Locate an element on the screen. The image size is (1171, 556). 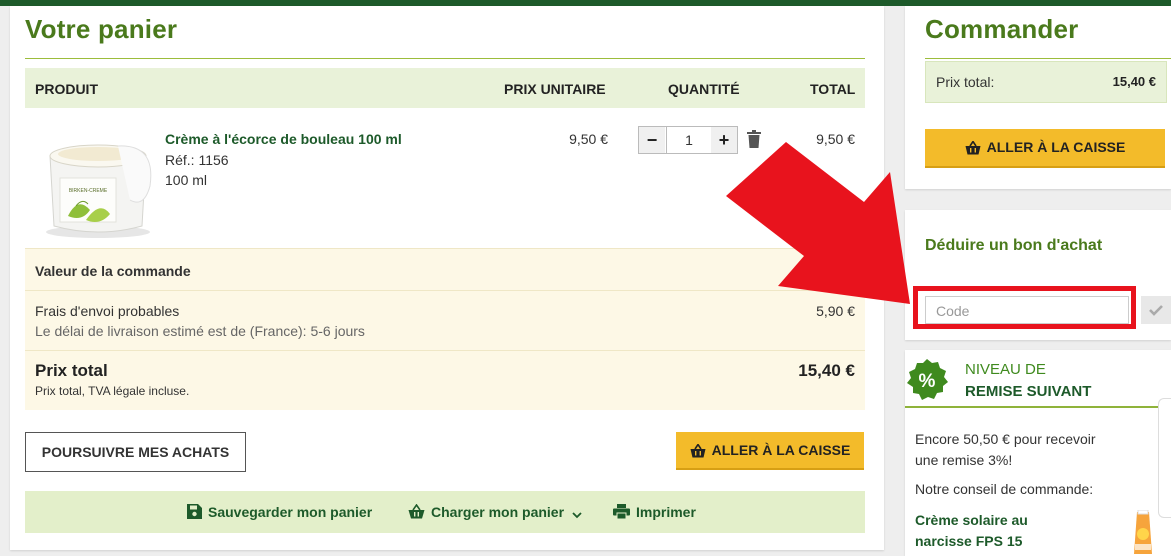
print-label: Imprimer is located at coordinates (666, 512).